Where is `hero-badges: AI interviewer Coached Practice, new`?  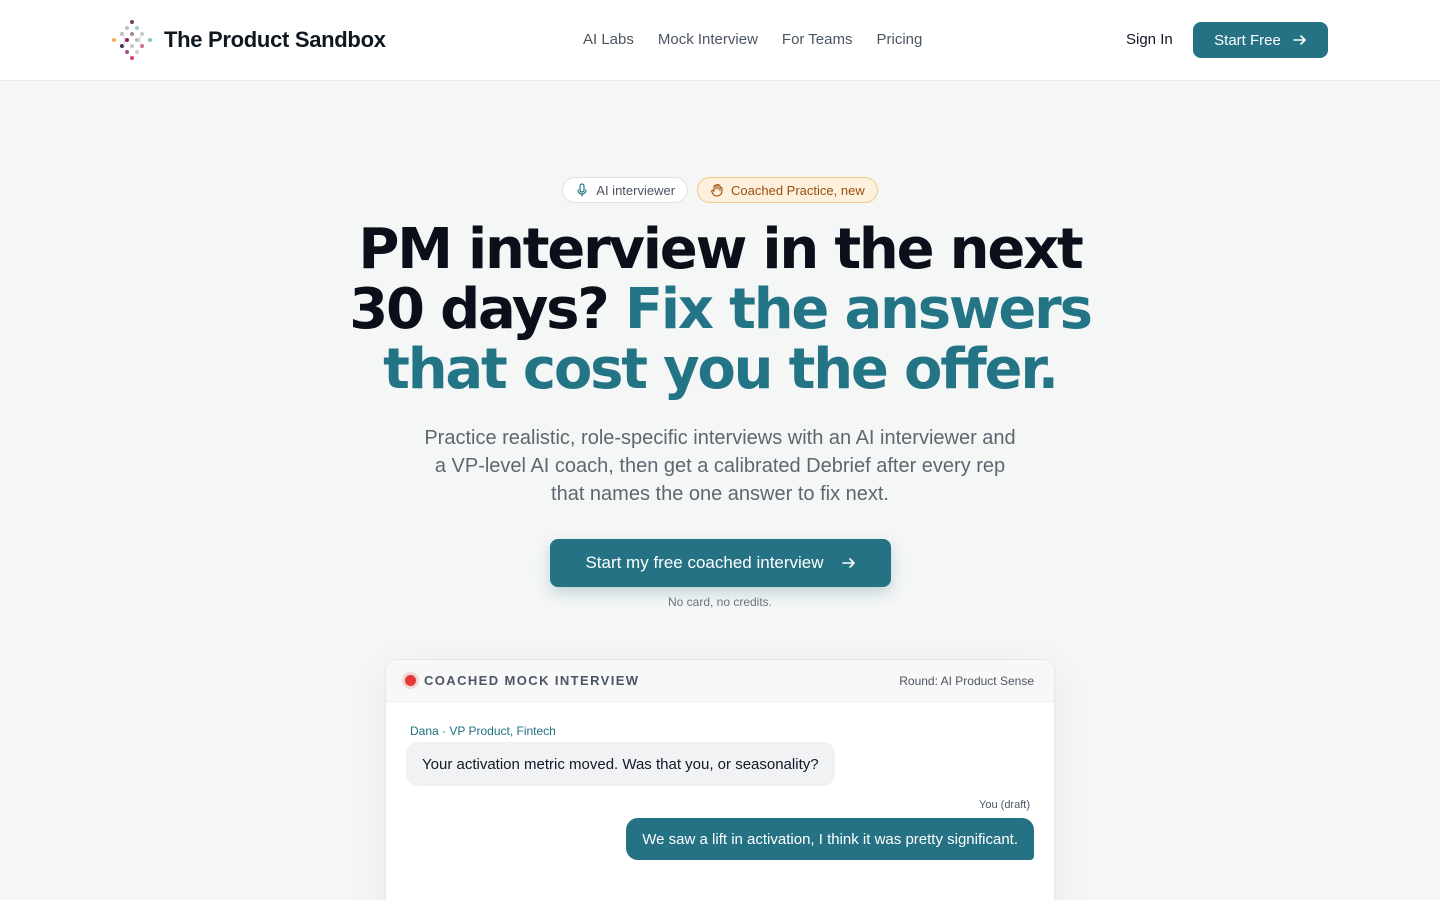 hero-badges: AI interviewer Coached Practice, new is located at coordinates (720, 190).